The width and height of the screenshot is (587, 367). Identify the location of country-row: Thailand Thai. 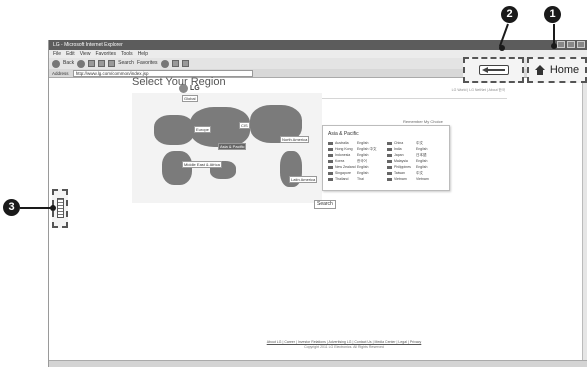
(357, 179).